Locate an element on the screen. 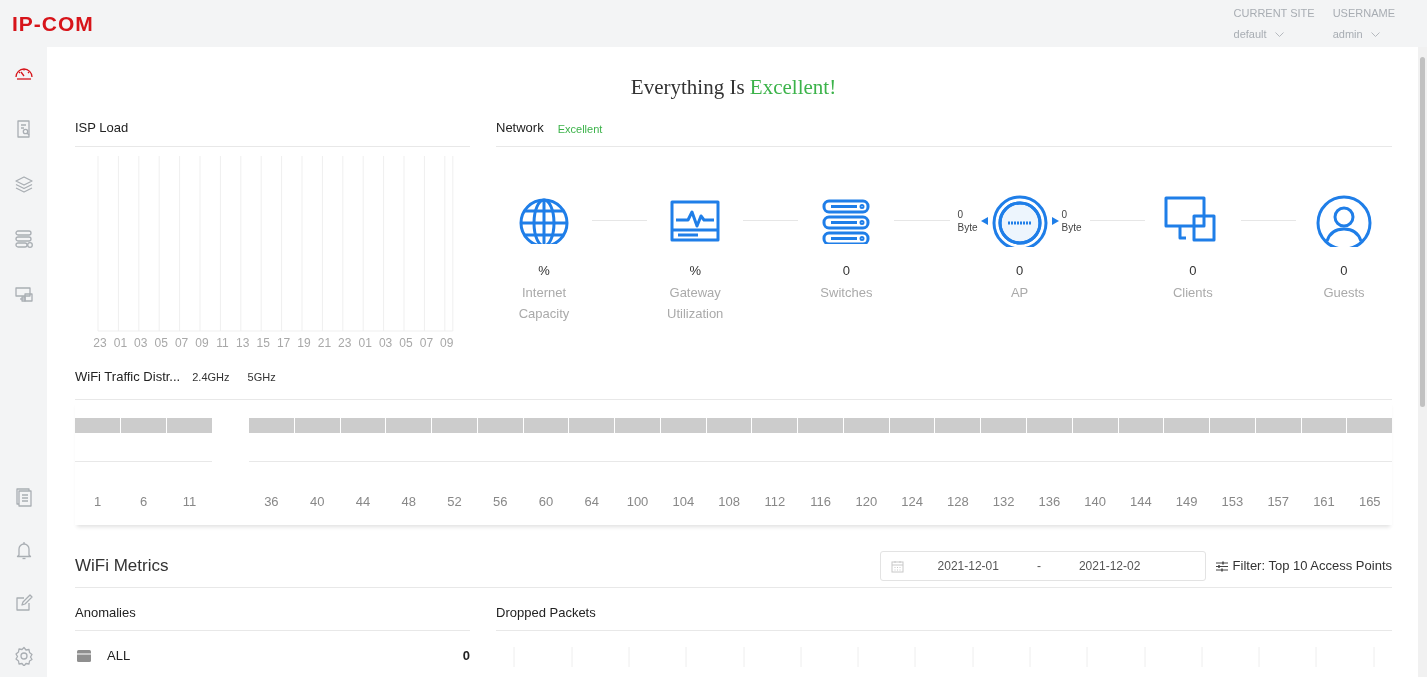  channel-label: 104 is located at coordinates (683, 501).